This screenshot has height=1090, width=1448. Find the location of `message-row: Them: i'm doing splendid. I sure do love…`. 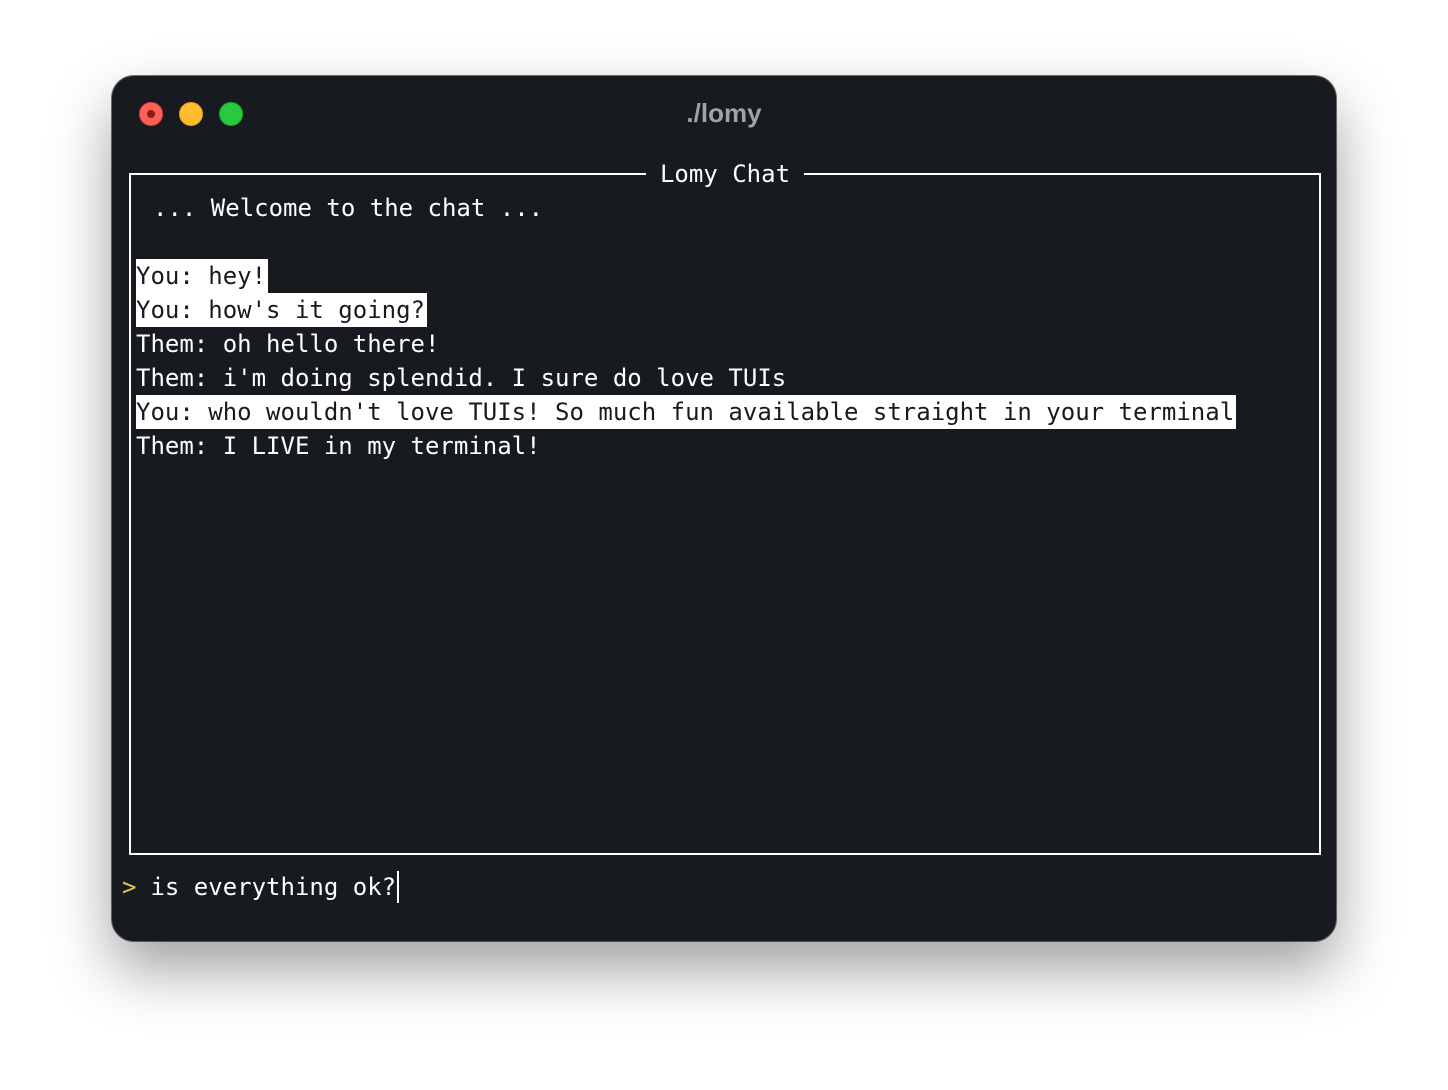

message-row: Them: i'm doing splendid. I sure do love… is located at coordinates (686, 378).